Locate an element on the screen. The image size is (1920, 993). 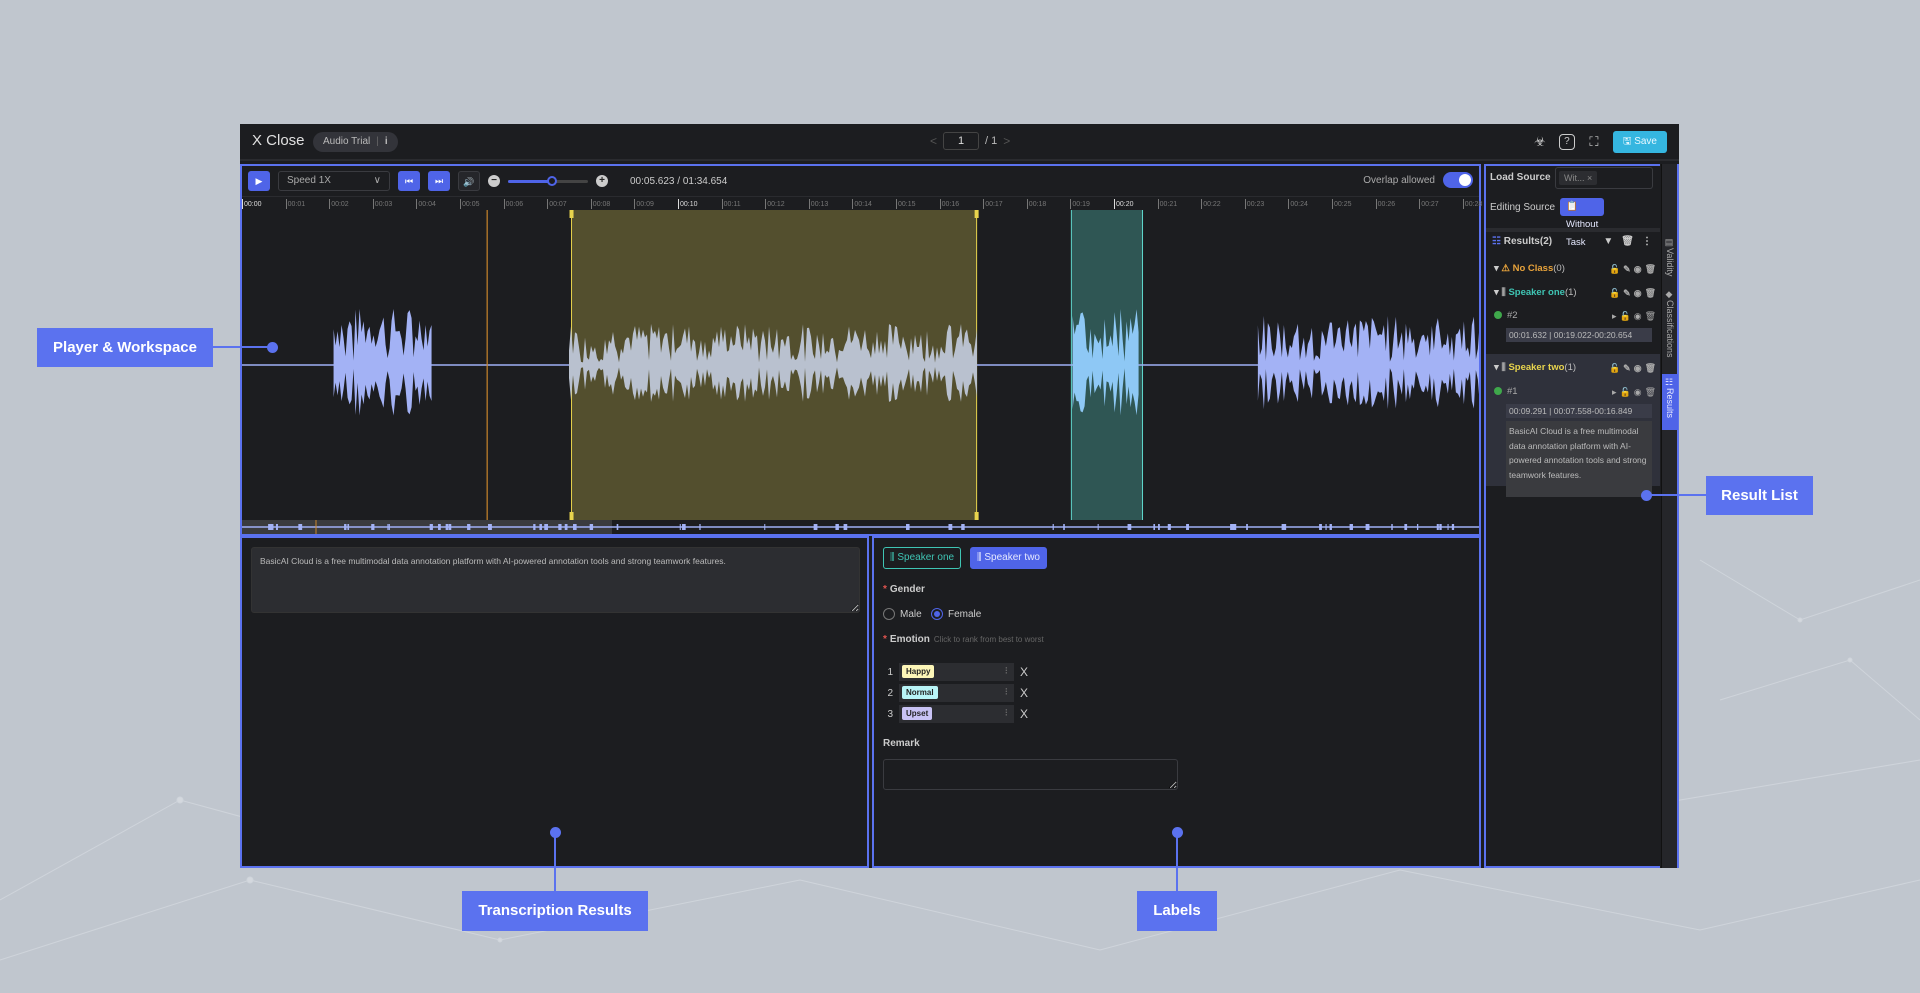
ruler-tick: 00:03 is located at coordinates (382, 204).